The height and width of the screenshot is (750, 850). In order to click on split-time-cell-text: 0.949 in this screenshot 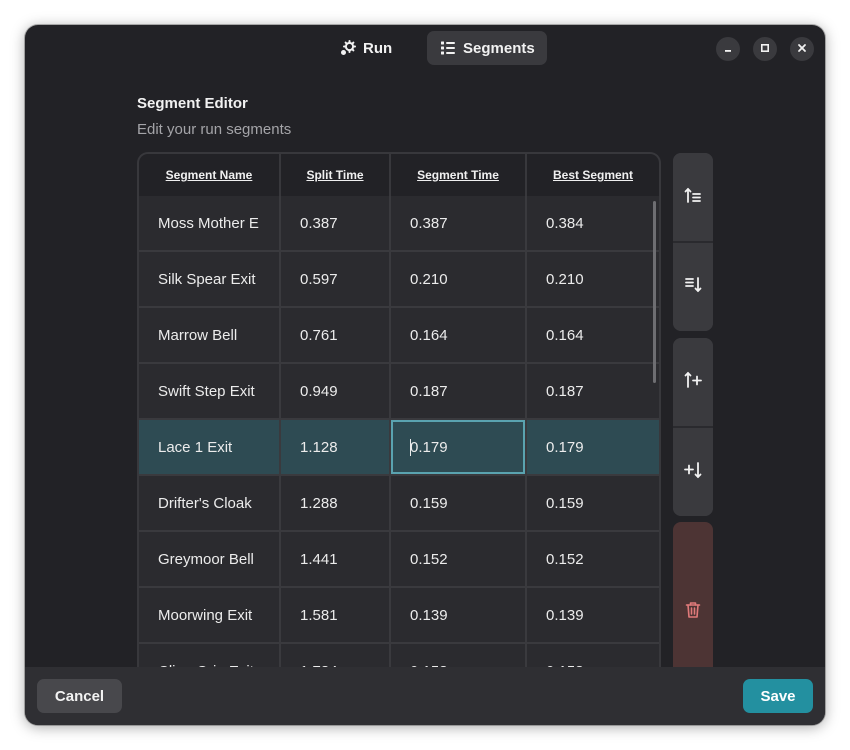, I will do `click(319, 391)`.